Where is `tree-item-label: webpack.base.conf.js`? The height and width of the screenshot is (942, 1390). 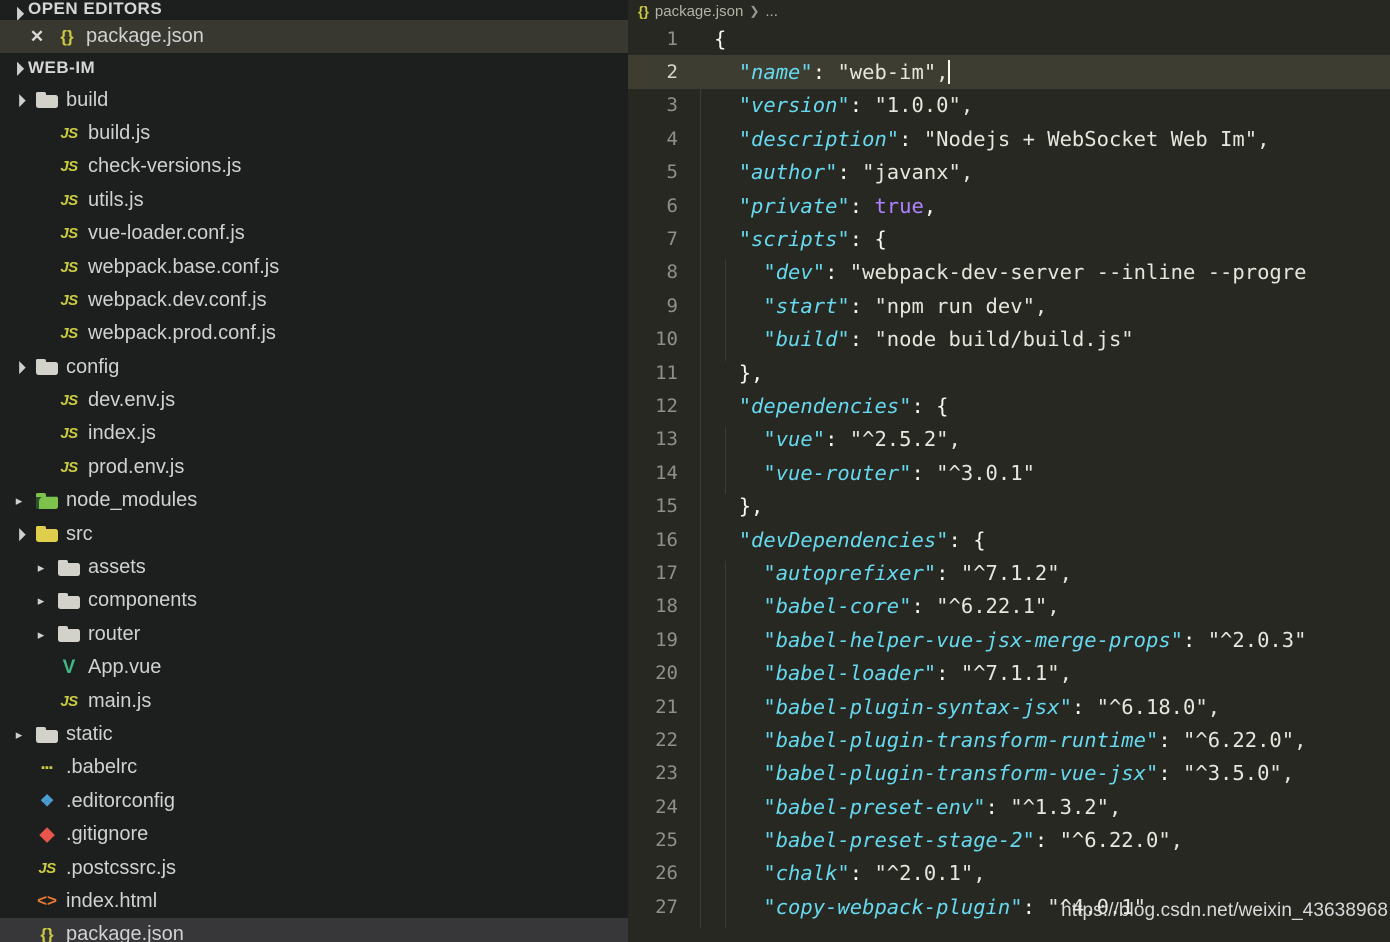
tree-item-label: webpack.base.conf.js is located at coordinates (184, 266).